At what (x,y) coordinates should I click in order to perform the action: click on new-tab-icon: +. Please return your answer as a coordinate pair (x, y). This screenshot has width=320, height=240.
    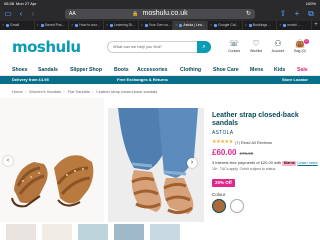
    Looking at the image, I should click on (297, 14).